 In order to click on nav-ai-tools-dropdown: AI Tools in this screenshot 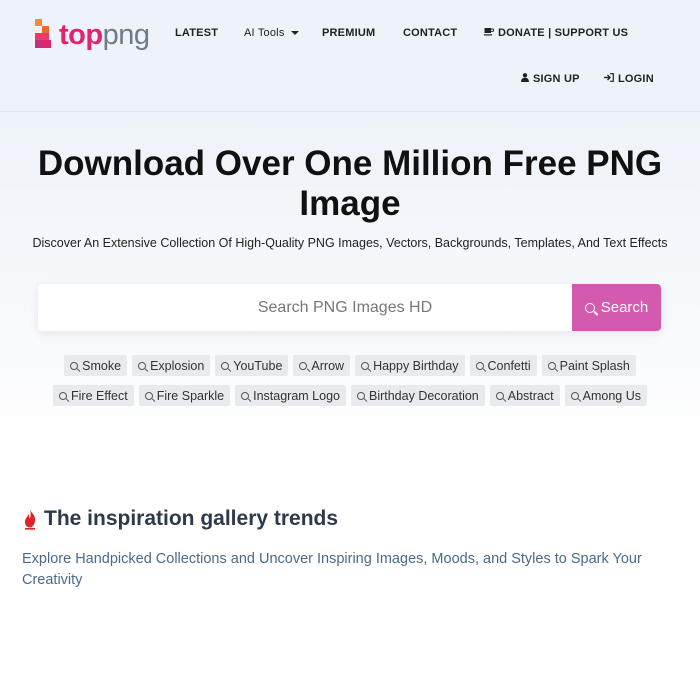, I will do `click(271, 33)`.